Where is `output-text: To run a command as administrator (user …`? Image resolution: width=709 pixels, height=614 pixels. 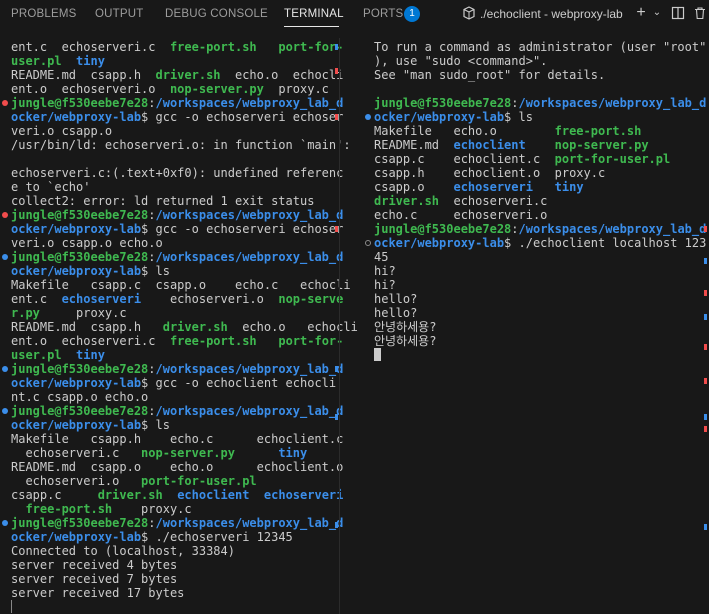
output-text: To run a command as administrator (user … is located at coordinates (540, 47).